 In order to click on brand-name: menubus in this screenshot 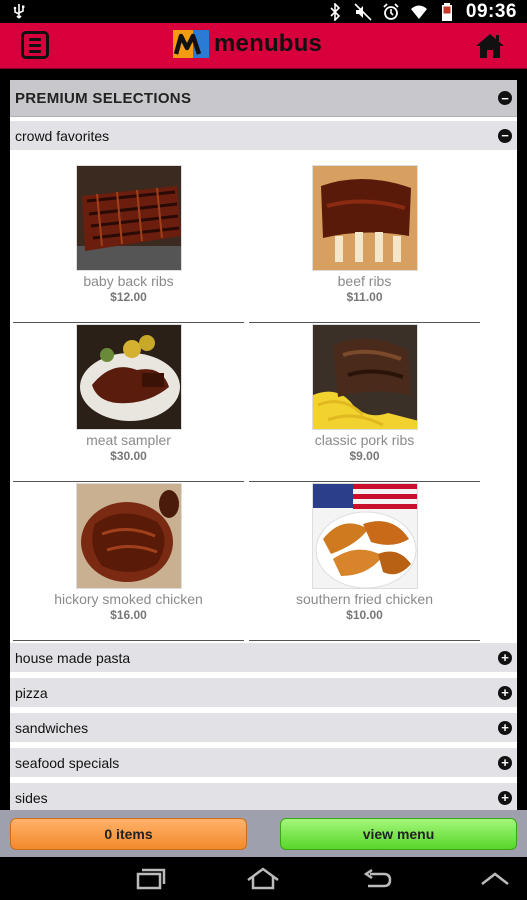, I will do `click(268, 43)`.